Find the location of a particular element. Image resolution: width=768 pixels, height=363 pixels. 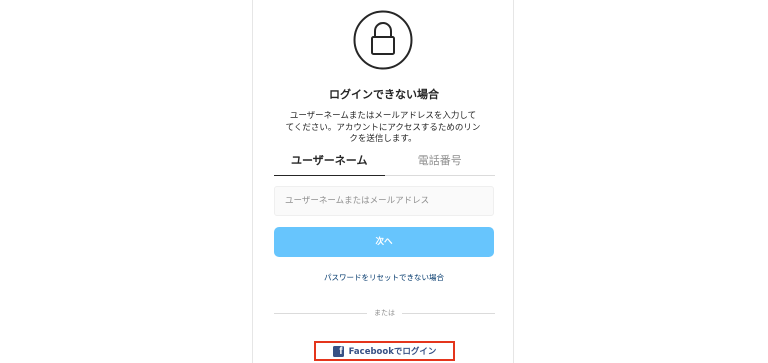

username-or-email-input is located at coordinates (384, 201).